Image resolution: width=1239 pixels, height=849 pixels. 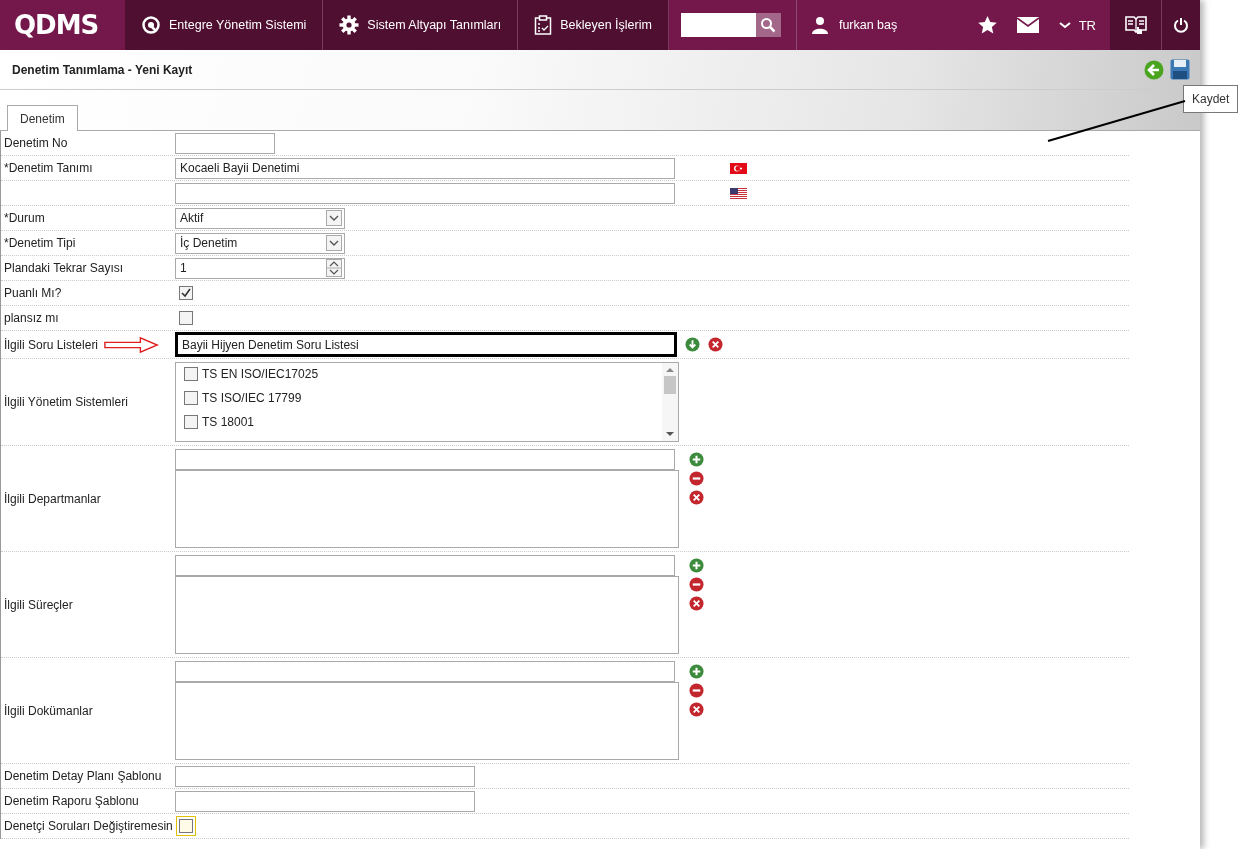 I want to click on field-label: Denetçi Soruları Değiştiremesin, so click(x=88, y=826).